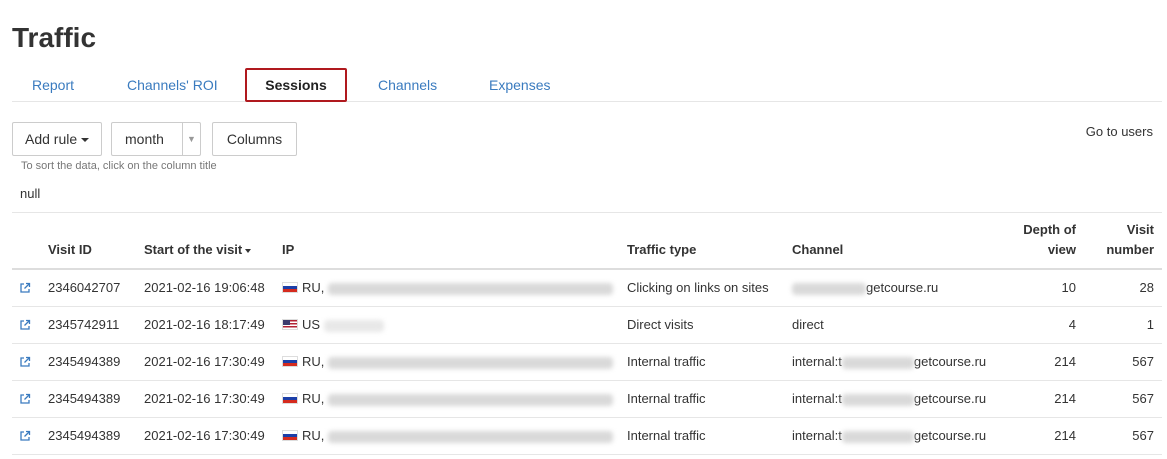  What do you see at coordinates (296, 85) in the screenshot?
I see `tab-sessions: Sessions` at bounding box center [296, 85].